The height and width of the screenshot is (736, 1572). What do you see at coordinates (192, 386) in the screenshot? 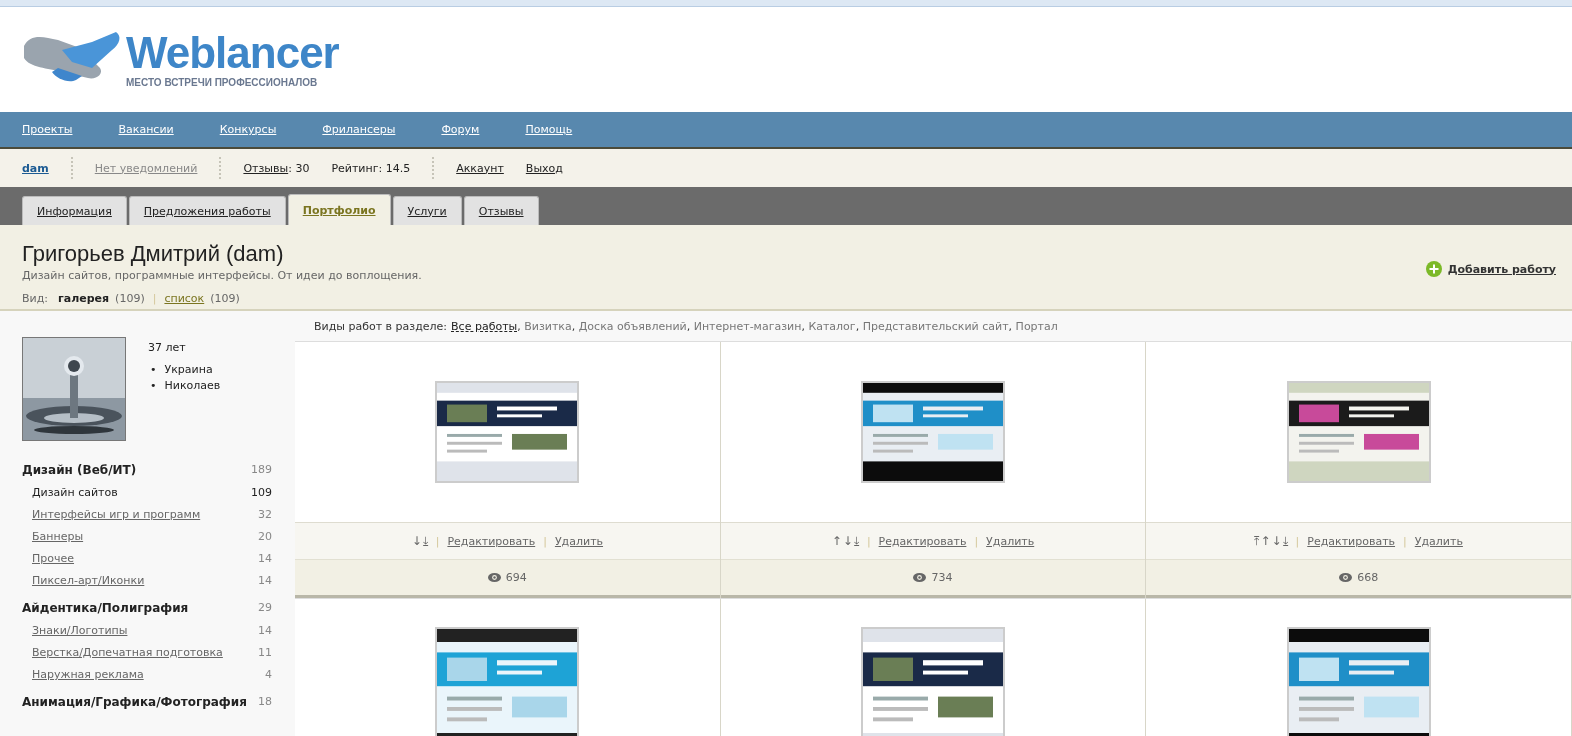
I see `location-item: Николаев` at bounding box center [192, 386].